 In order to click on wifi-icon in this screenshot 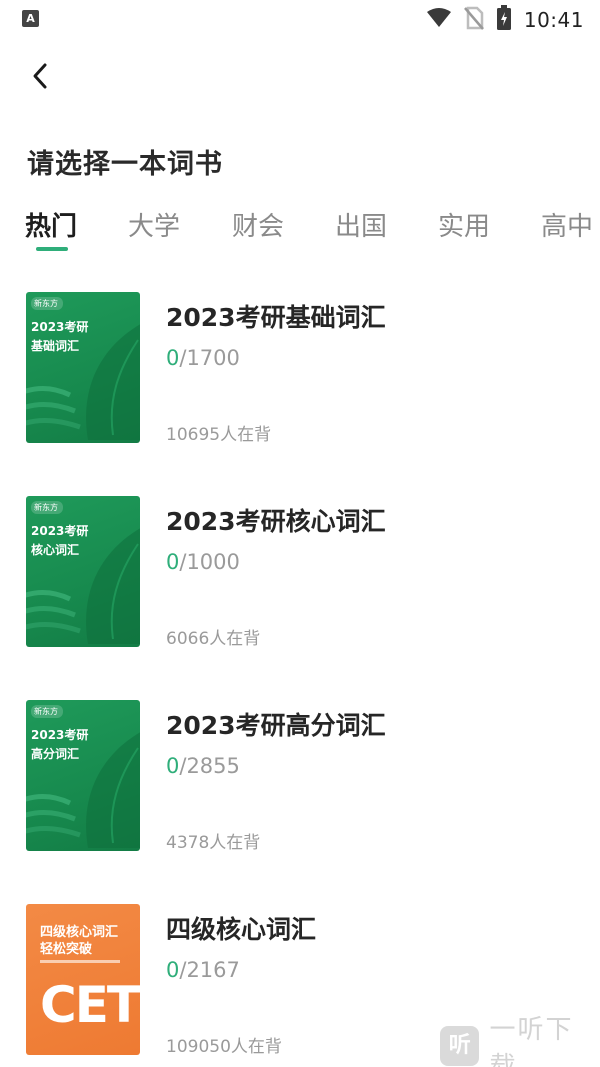, I will do `click(439, 20)`.